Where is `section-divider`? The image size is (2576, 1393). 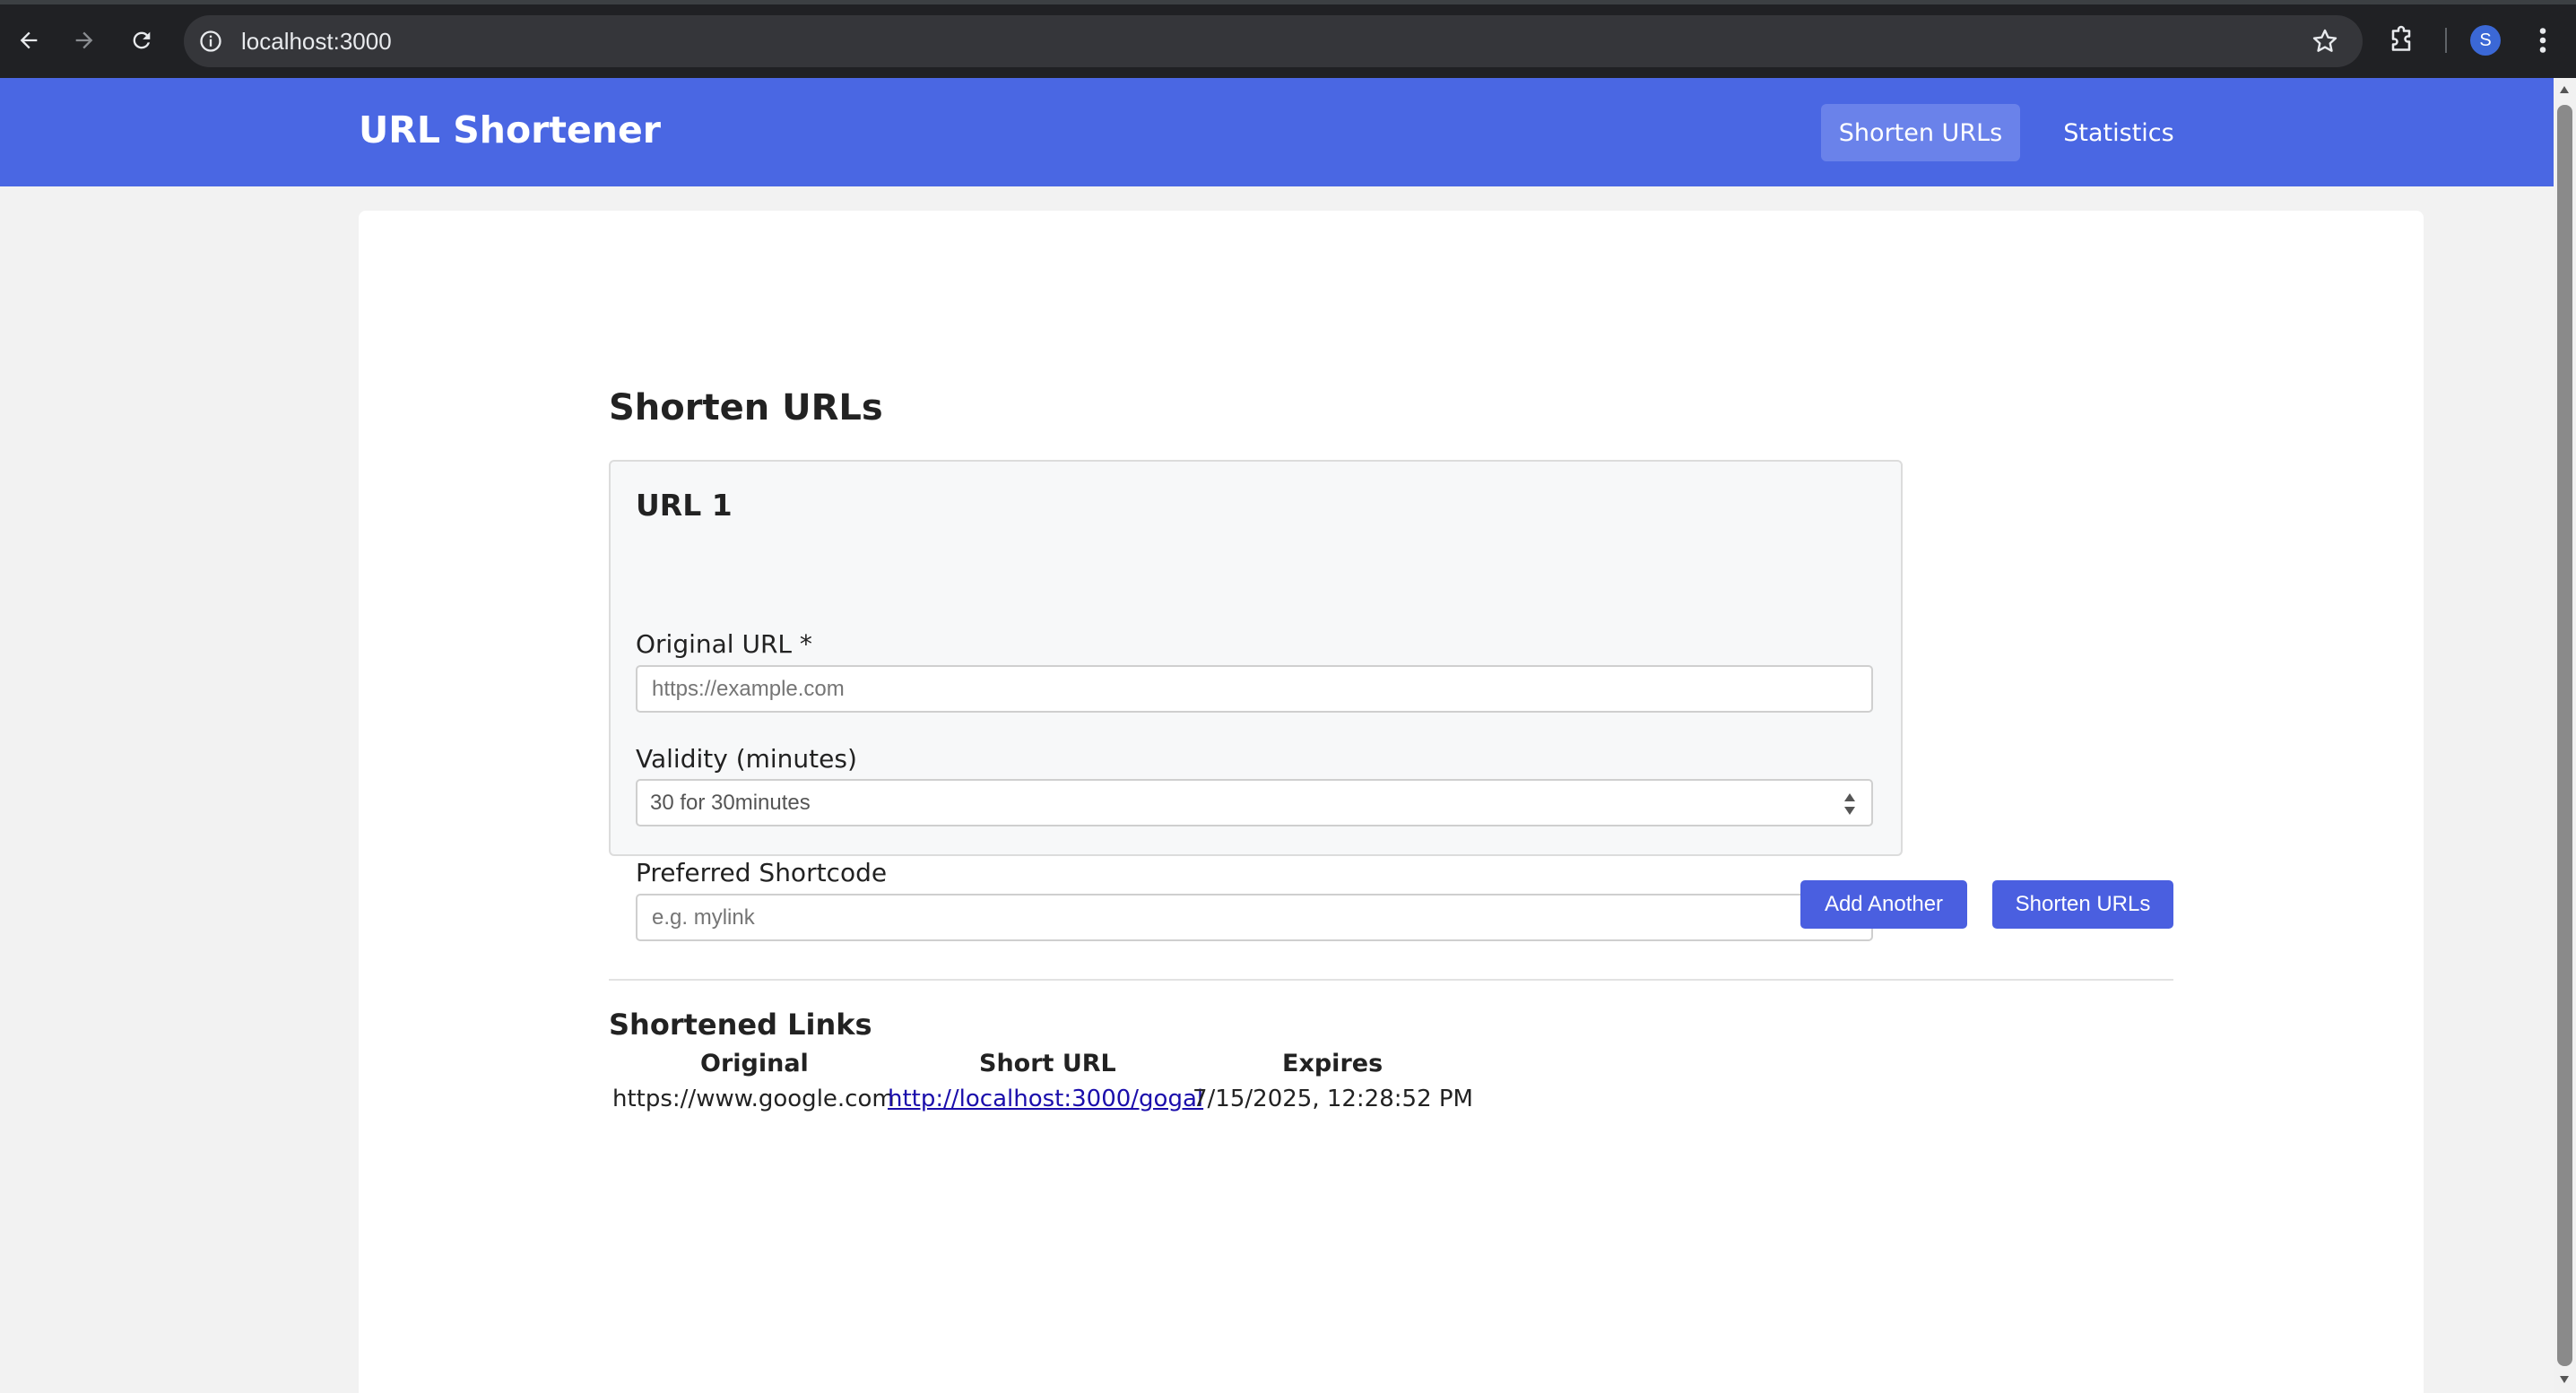 section-divider is located at coordinates (1391, 980).